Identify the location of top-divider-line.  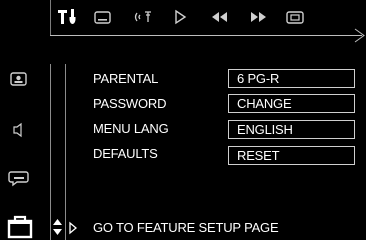
(206, 35).